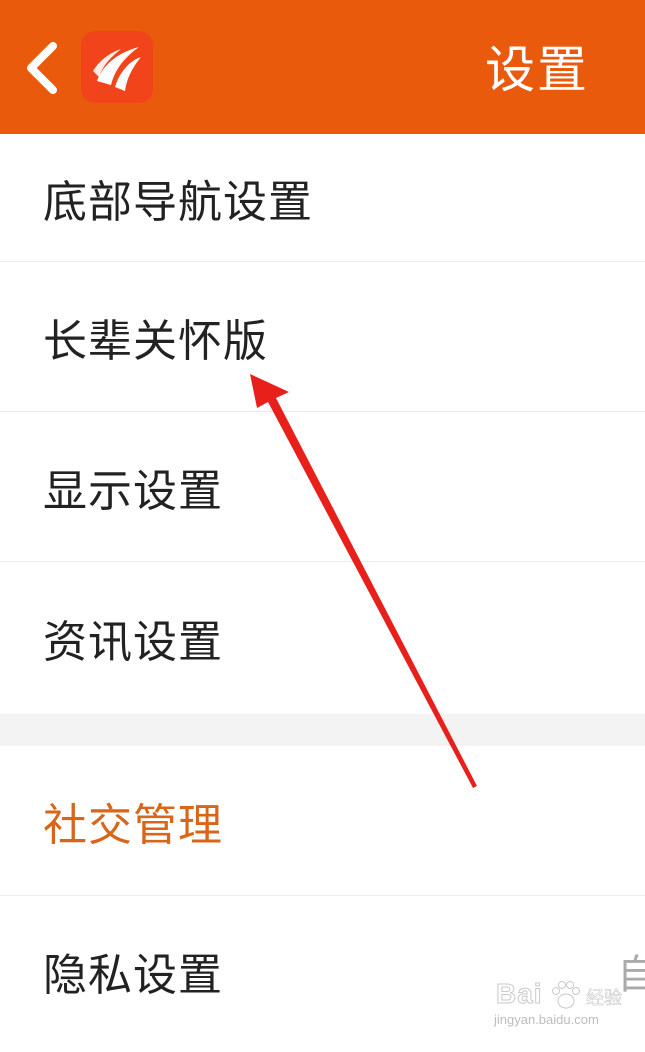 This screenshot has height=1052, width=645. What do you see at coordinates (322, 67) in the screenshot?
I see `top-bar: 设置` at bounding box center [322, 67].